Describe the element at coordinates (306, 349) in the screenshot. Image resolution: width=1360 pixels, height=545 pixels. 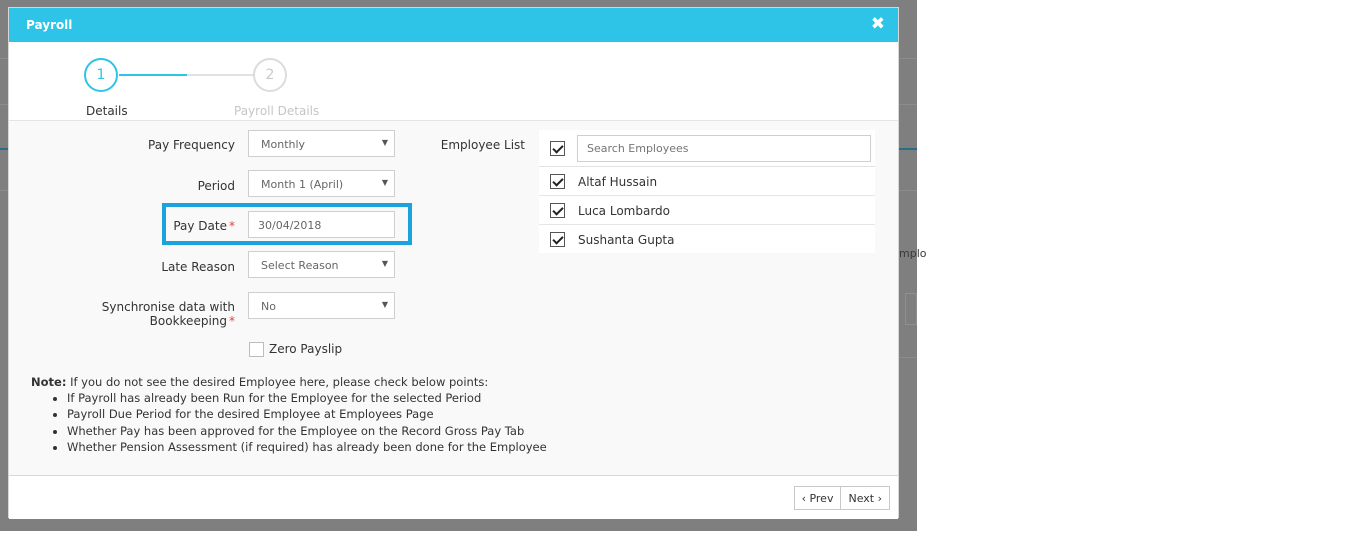
I see `zero-payslip-label: Zero Payslip` at that location.